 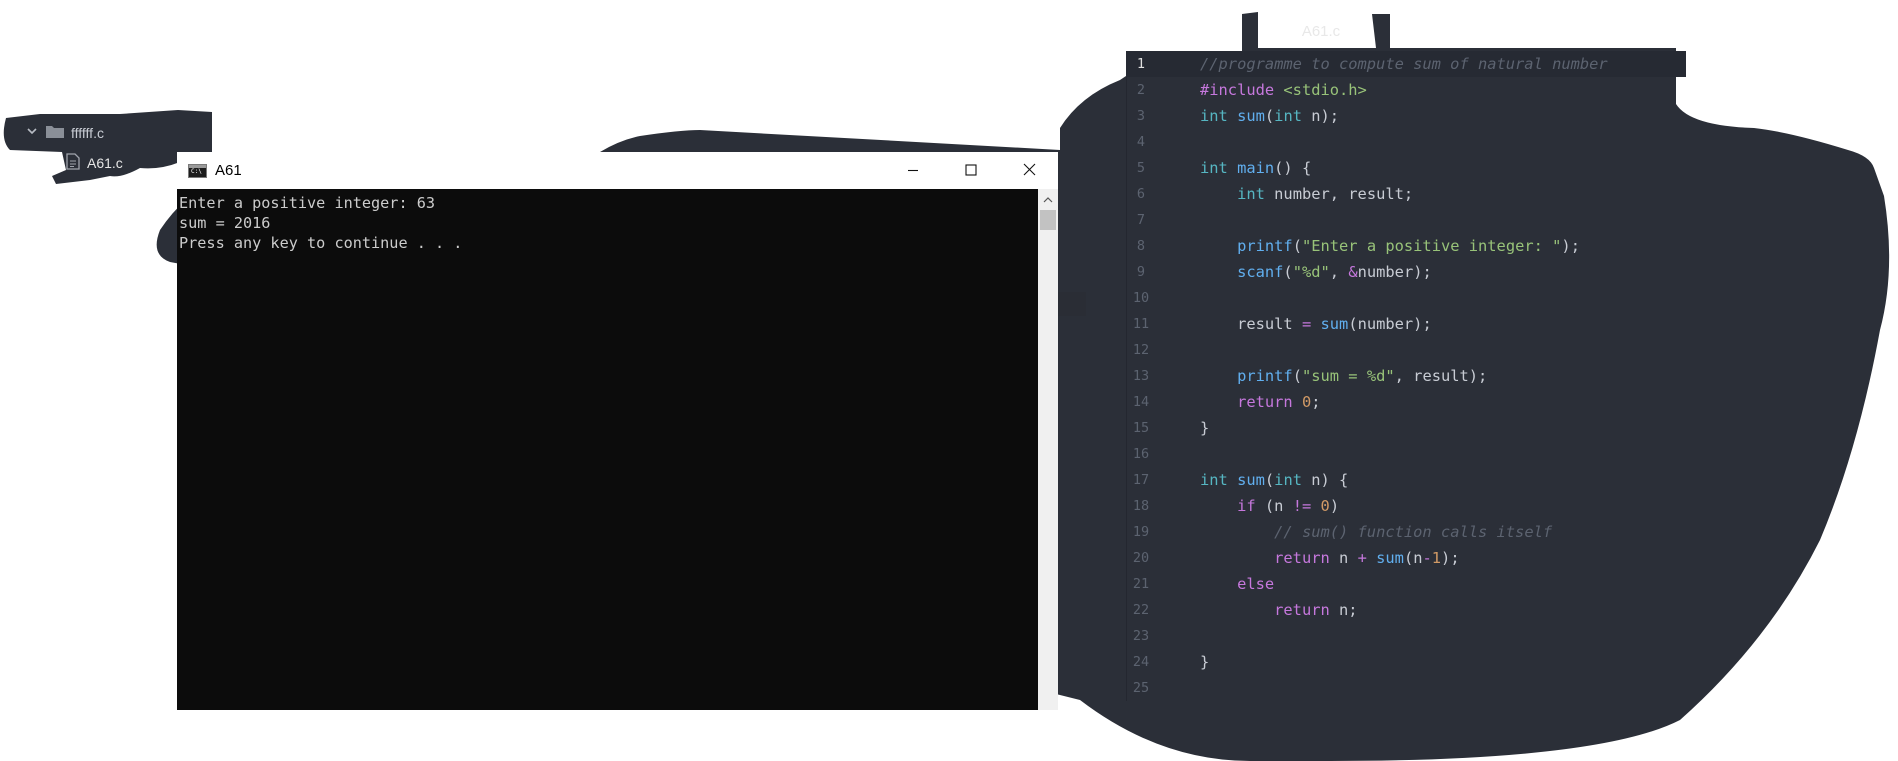 What do you see at coordinates (1390, 324) in the screenshot?
I see `code-token: (number);` at bounding box center [1390, 324].